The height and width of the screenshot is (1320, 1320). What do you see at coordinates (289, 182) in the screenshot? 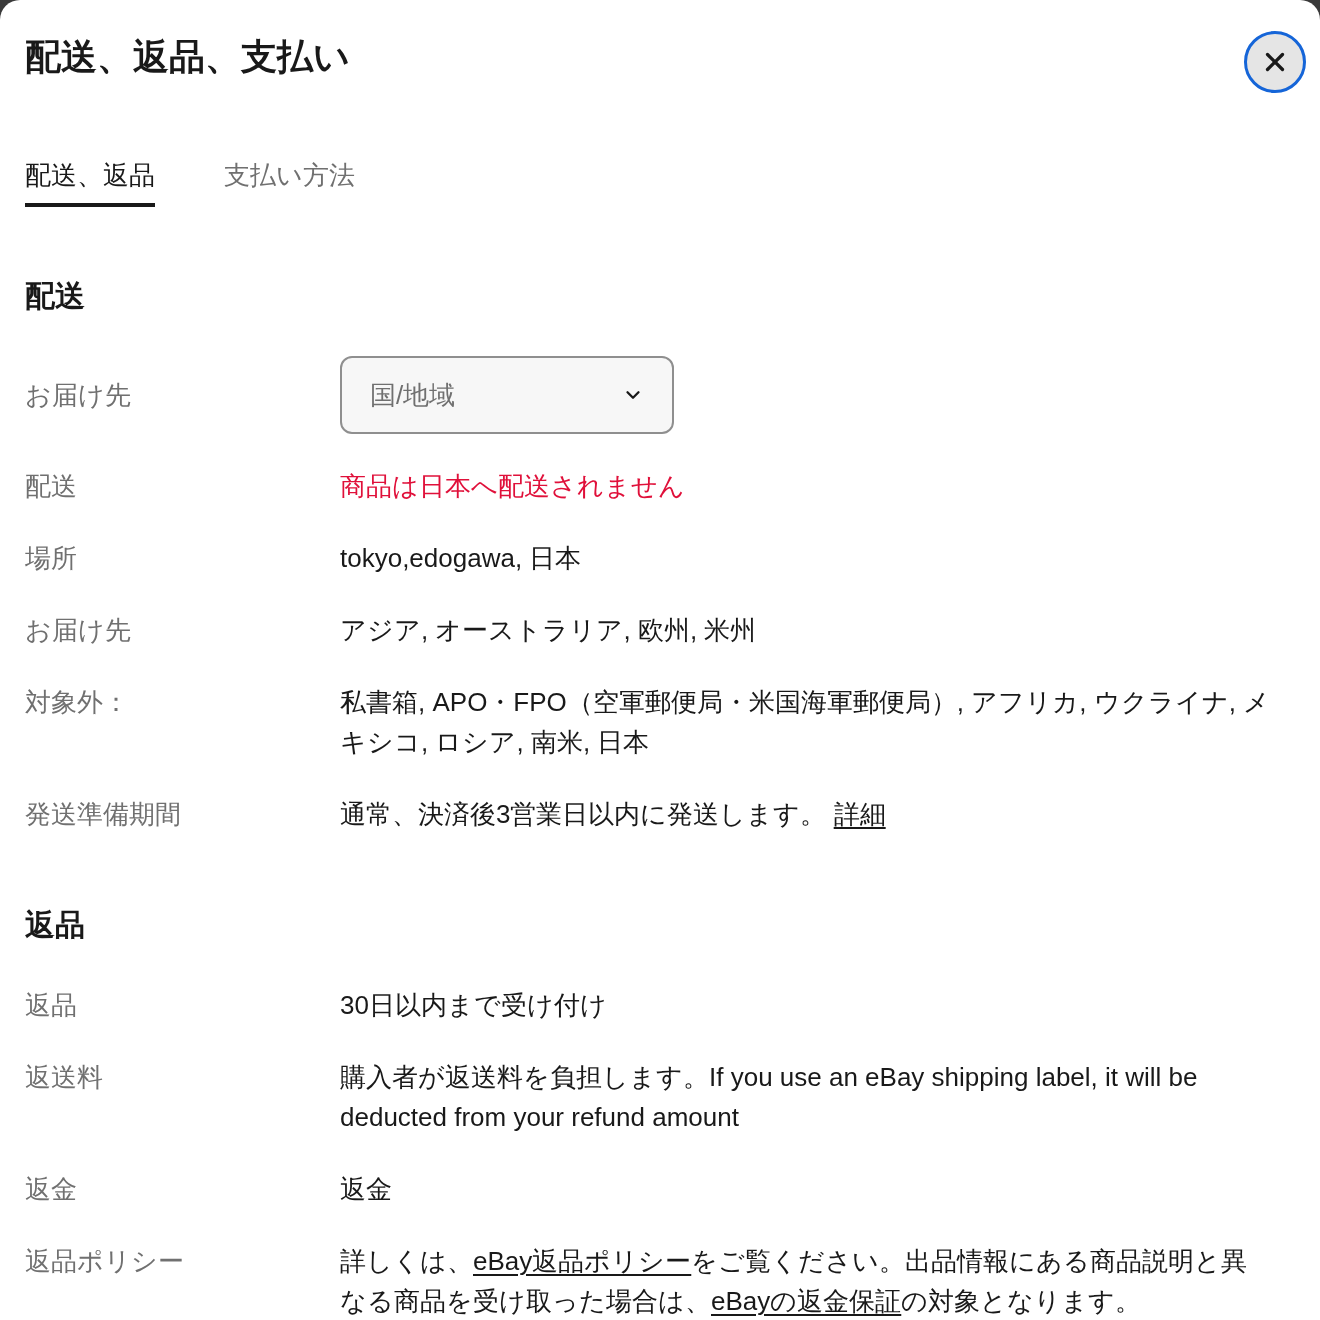
I see `tab: 支払い方法` at bounding box center [289, 182].